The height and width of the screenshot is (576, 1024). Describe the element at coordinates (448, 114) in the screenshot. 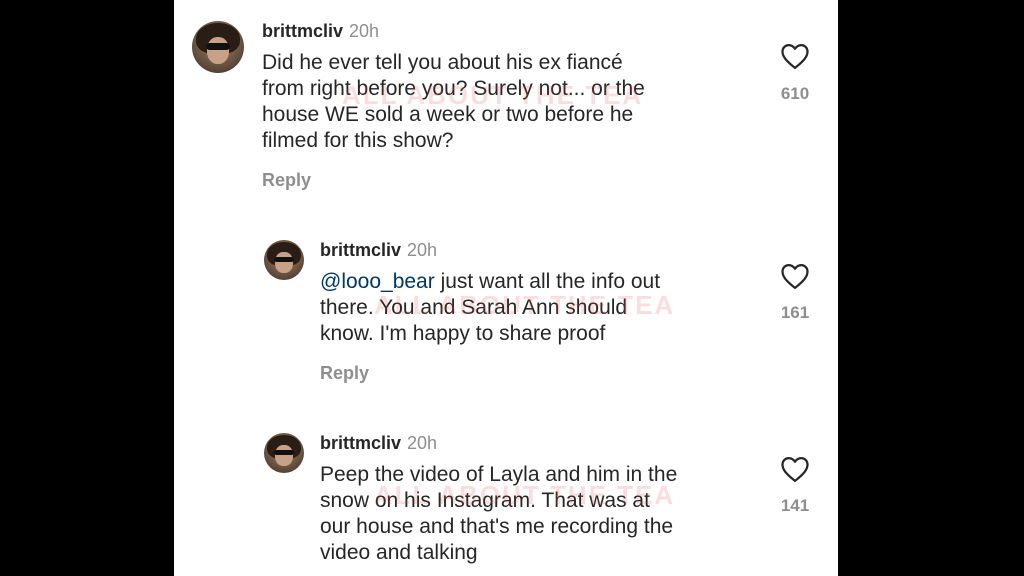

I see `comment-line: house WE sold a week or two before he` at that location.